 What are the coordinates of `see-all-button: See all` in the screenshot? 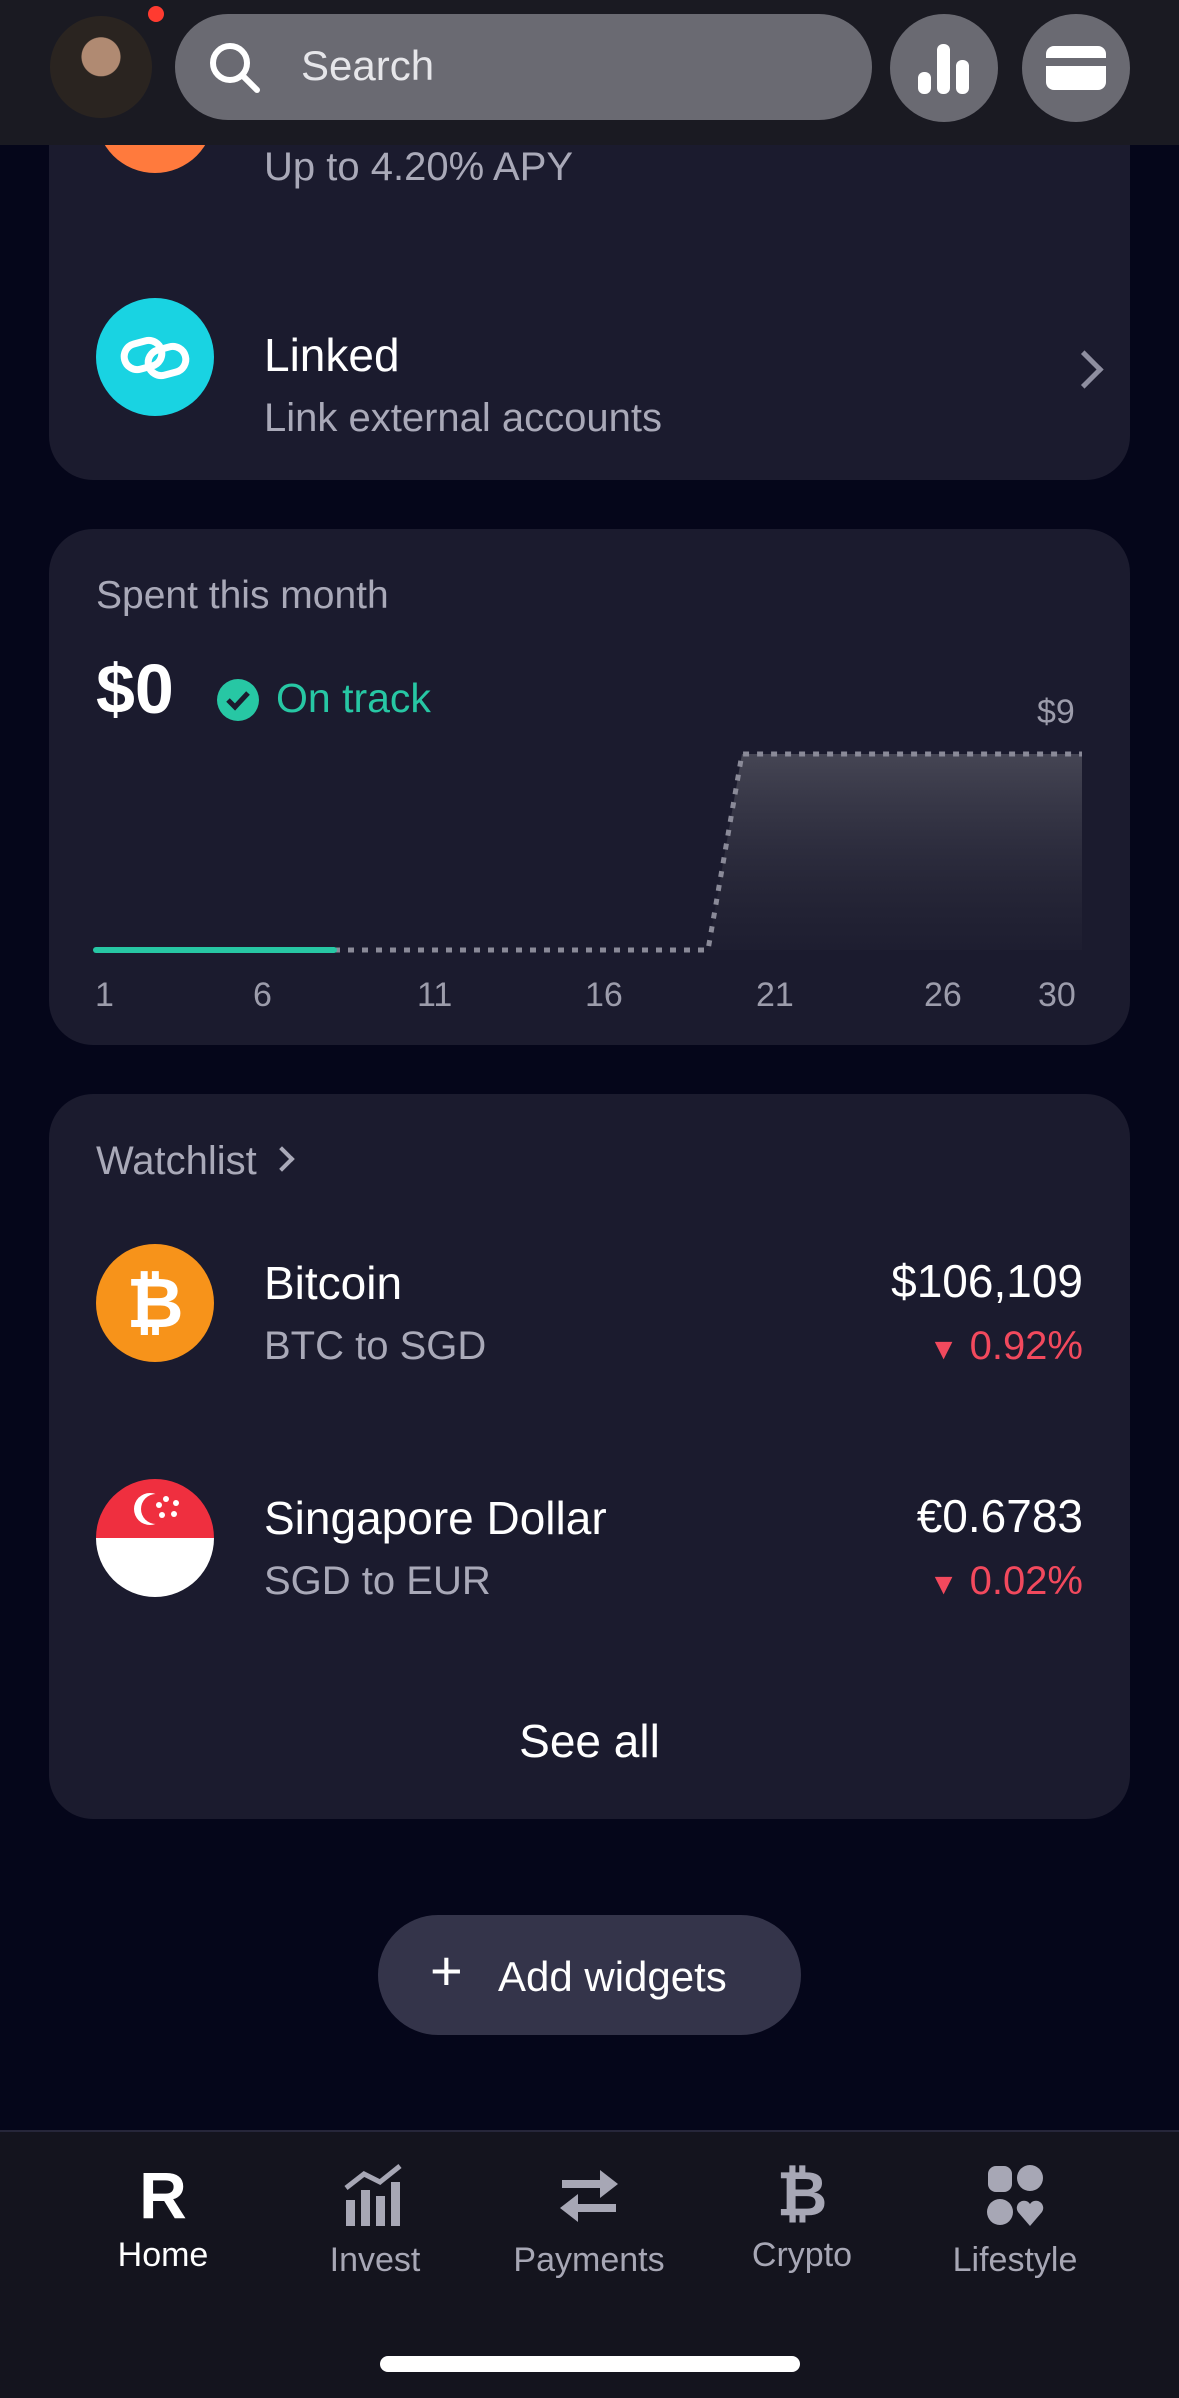 It's located at (589, 1741).